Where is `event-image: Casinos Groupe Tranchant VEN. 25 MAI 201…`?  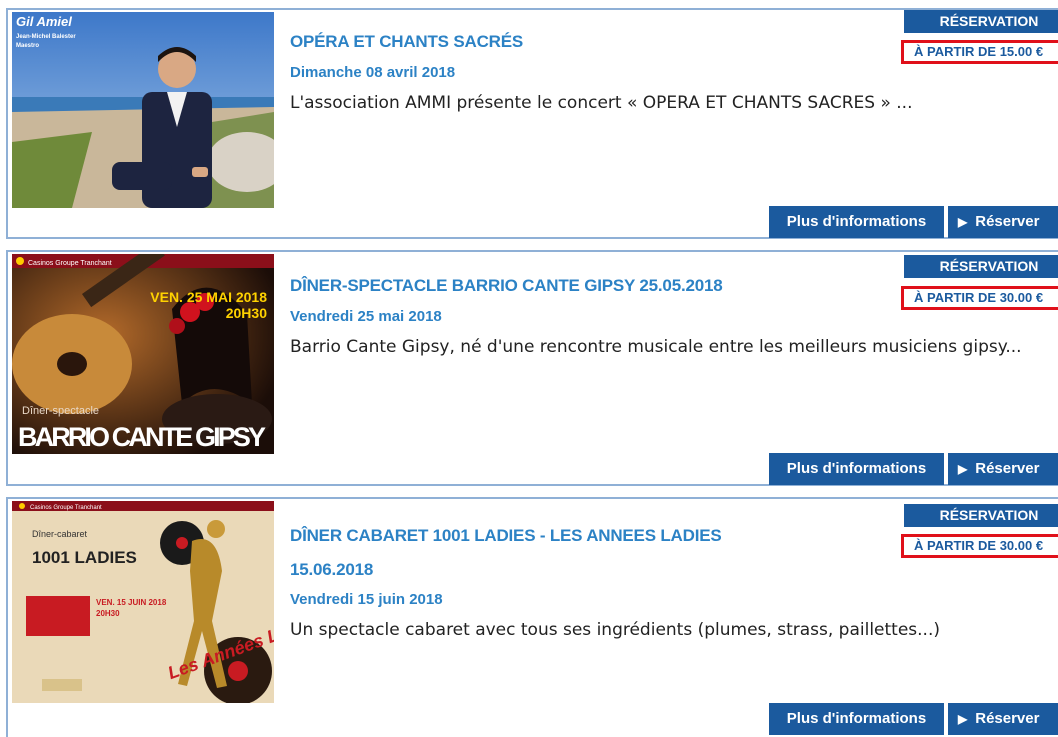
event-image: Casinos Groupe Tranchant VEN. 25 MAI 201… is located at coordinates (143, 354).